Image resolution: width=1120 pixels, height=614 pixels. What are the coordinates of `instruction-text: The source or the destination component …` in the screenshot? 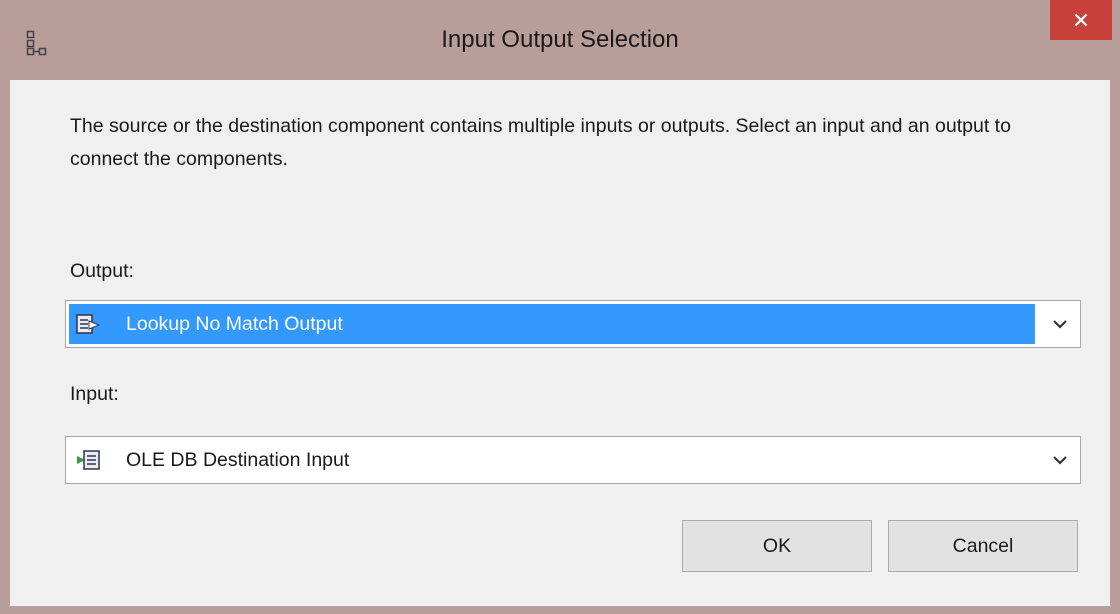 It's located at (540, 142).